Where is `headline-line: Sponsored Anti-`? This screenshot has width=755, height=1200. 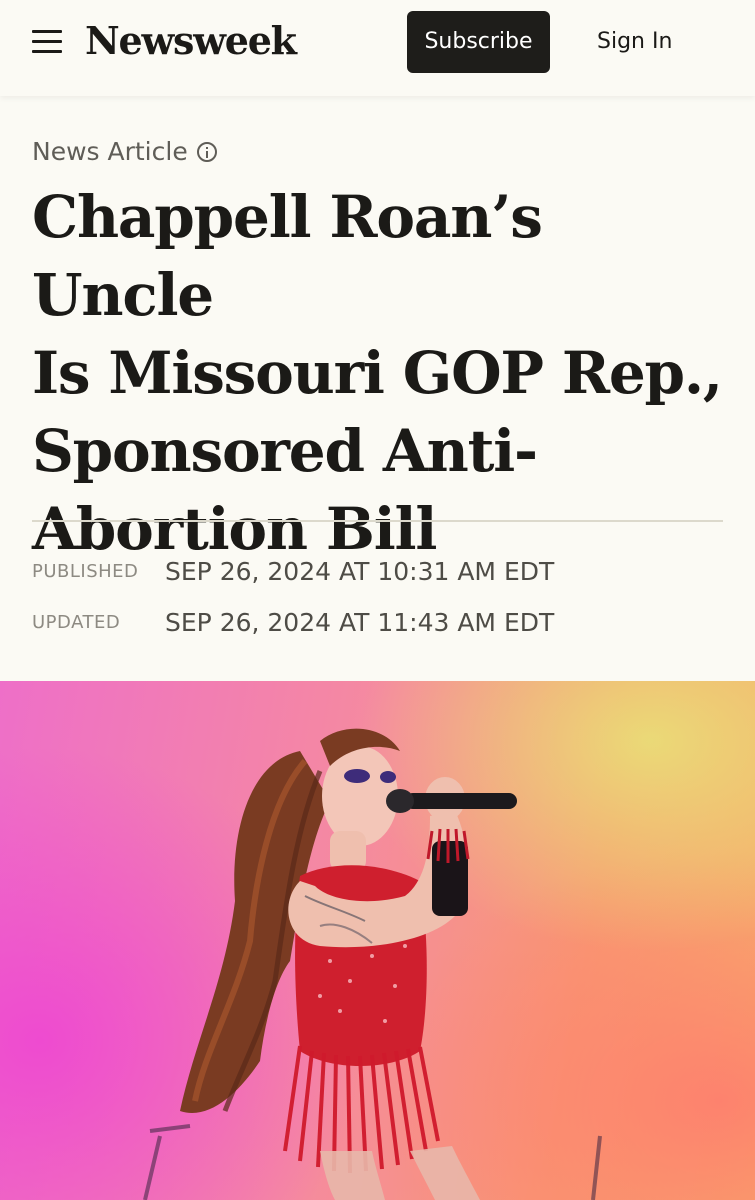
headline-line: Sponsored Anti- is located at coordinates (285, 451).